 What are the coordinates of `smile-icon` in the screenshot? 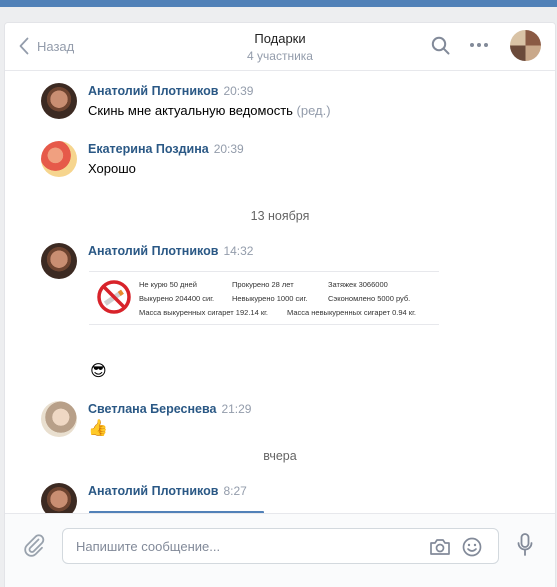 It's located at (472, 547).